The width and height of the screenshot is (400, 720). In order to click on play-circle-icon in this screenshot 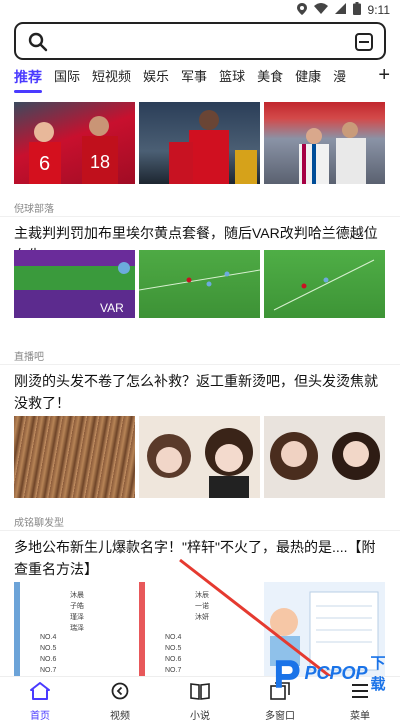, I will do `click(120, 693)`.